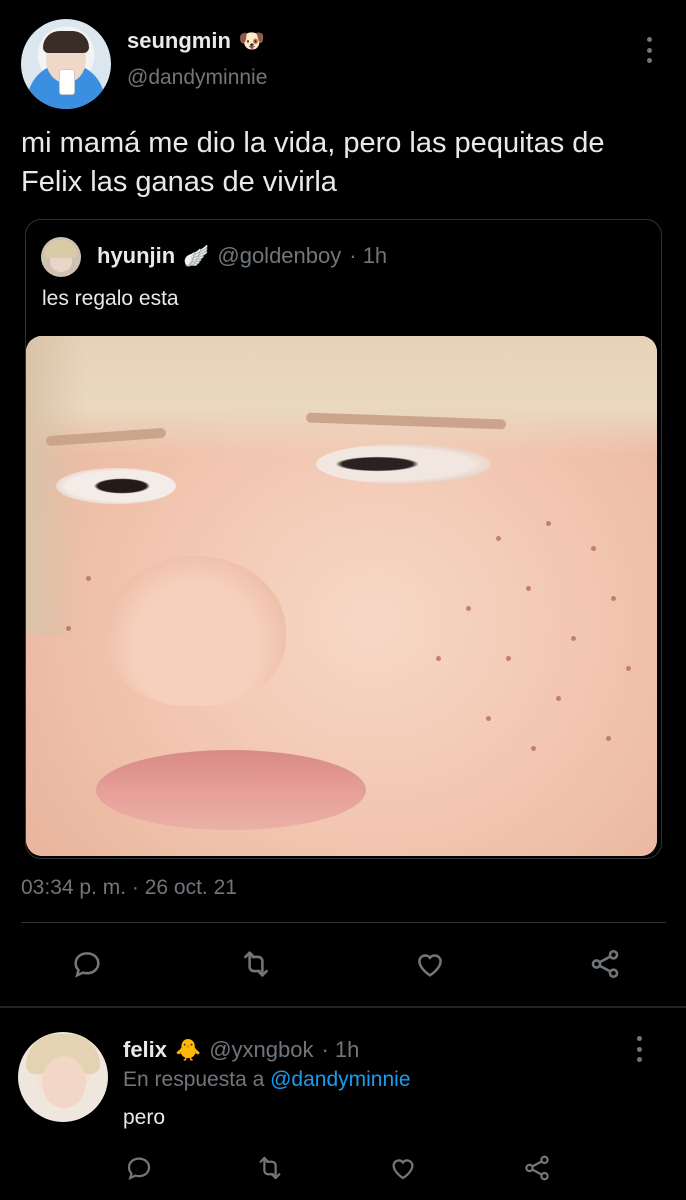  What do you see at coordinates (136, 255) in the screenshot?
I see `quote-author-name: hyunjin` at bounding box center [136, 255].